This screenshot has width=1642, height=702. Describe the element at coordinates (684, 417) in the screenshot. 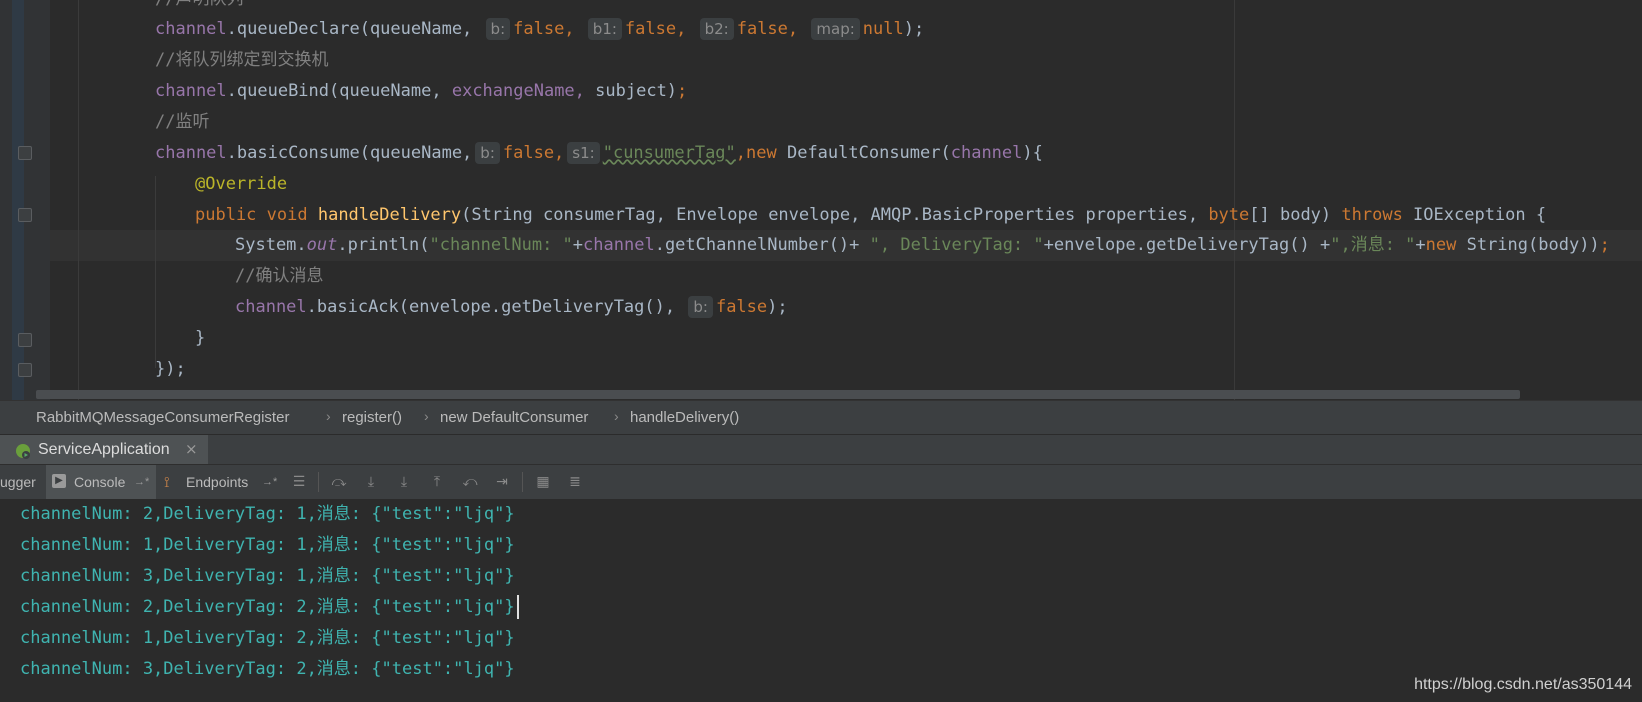

I see `breadcrumb-item-method: handleDelivery()` at that location.